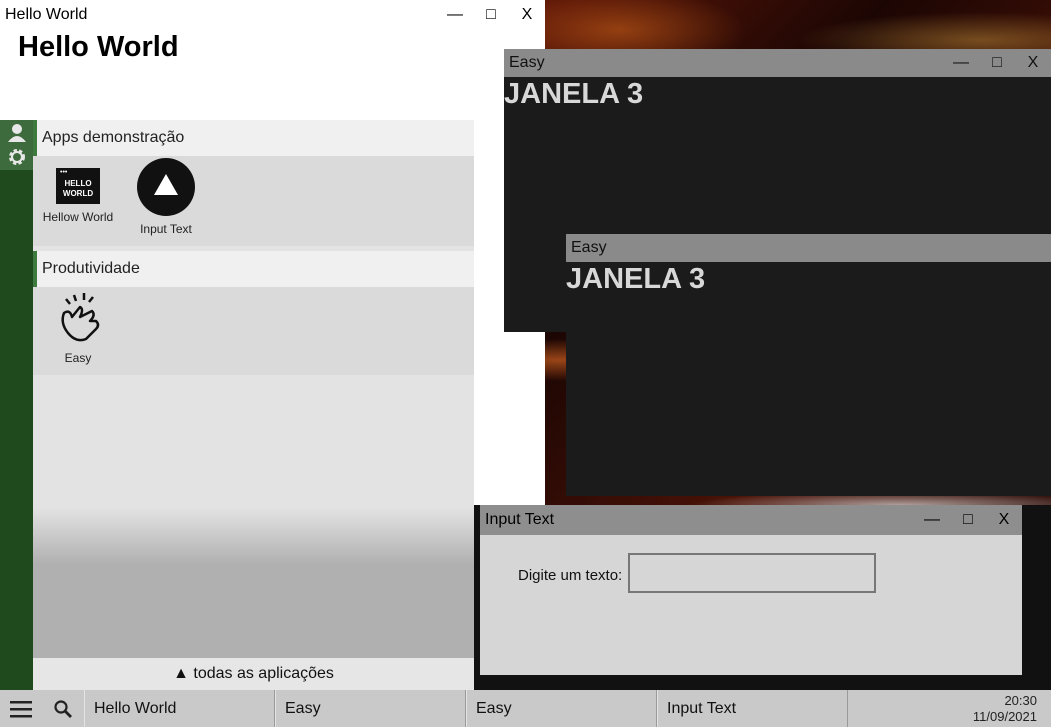 This screenshot has width=1051, height=727. I want to click on menu-button, so click(21, 708).